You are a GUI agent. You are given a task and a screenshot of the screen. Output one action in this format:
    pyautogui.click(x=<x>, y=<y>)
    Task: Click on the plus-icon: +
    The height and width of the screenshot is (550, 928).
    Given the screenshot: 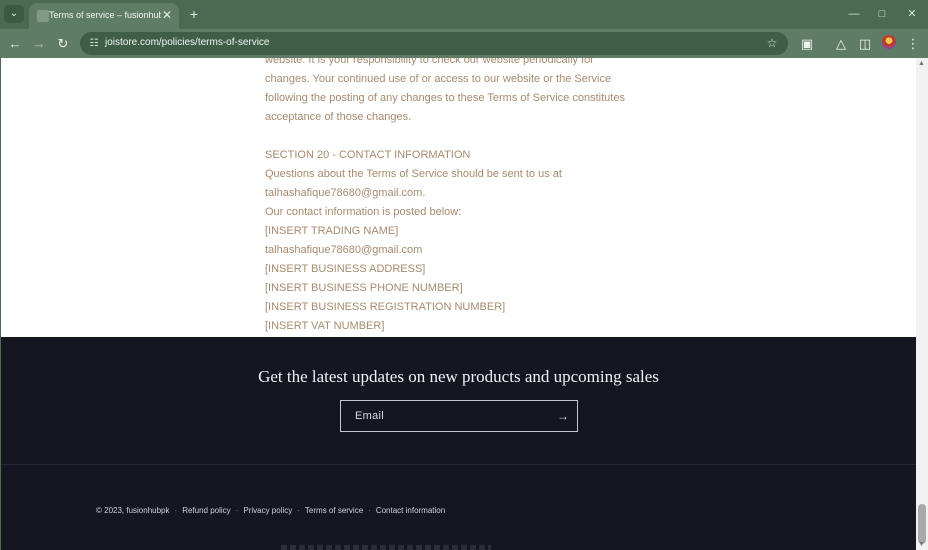 What is the action you would take?
    pyautogui.click(x=194, y=14)
    